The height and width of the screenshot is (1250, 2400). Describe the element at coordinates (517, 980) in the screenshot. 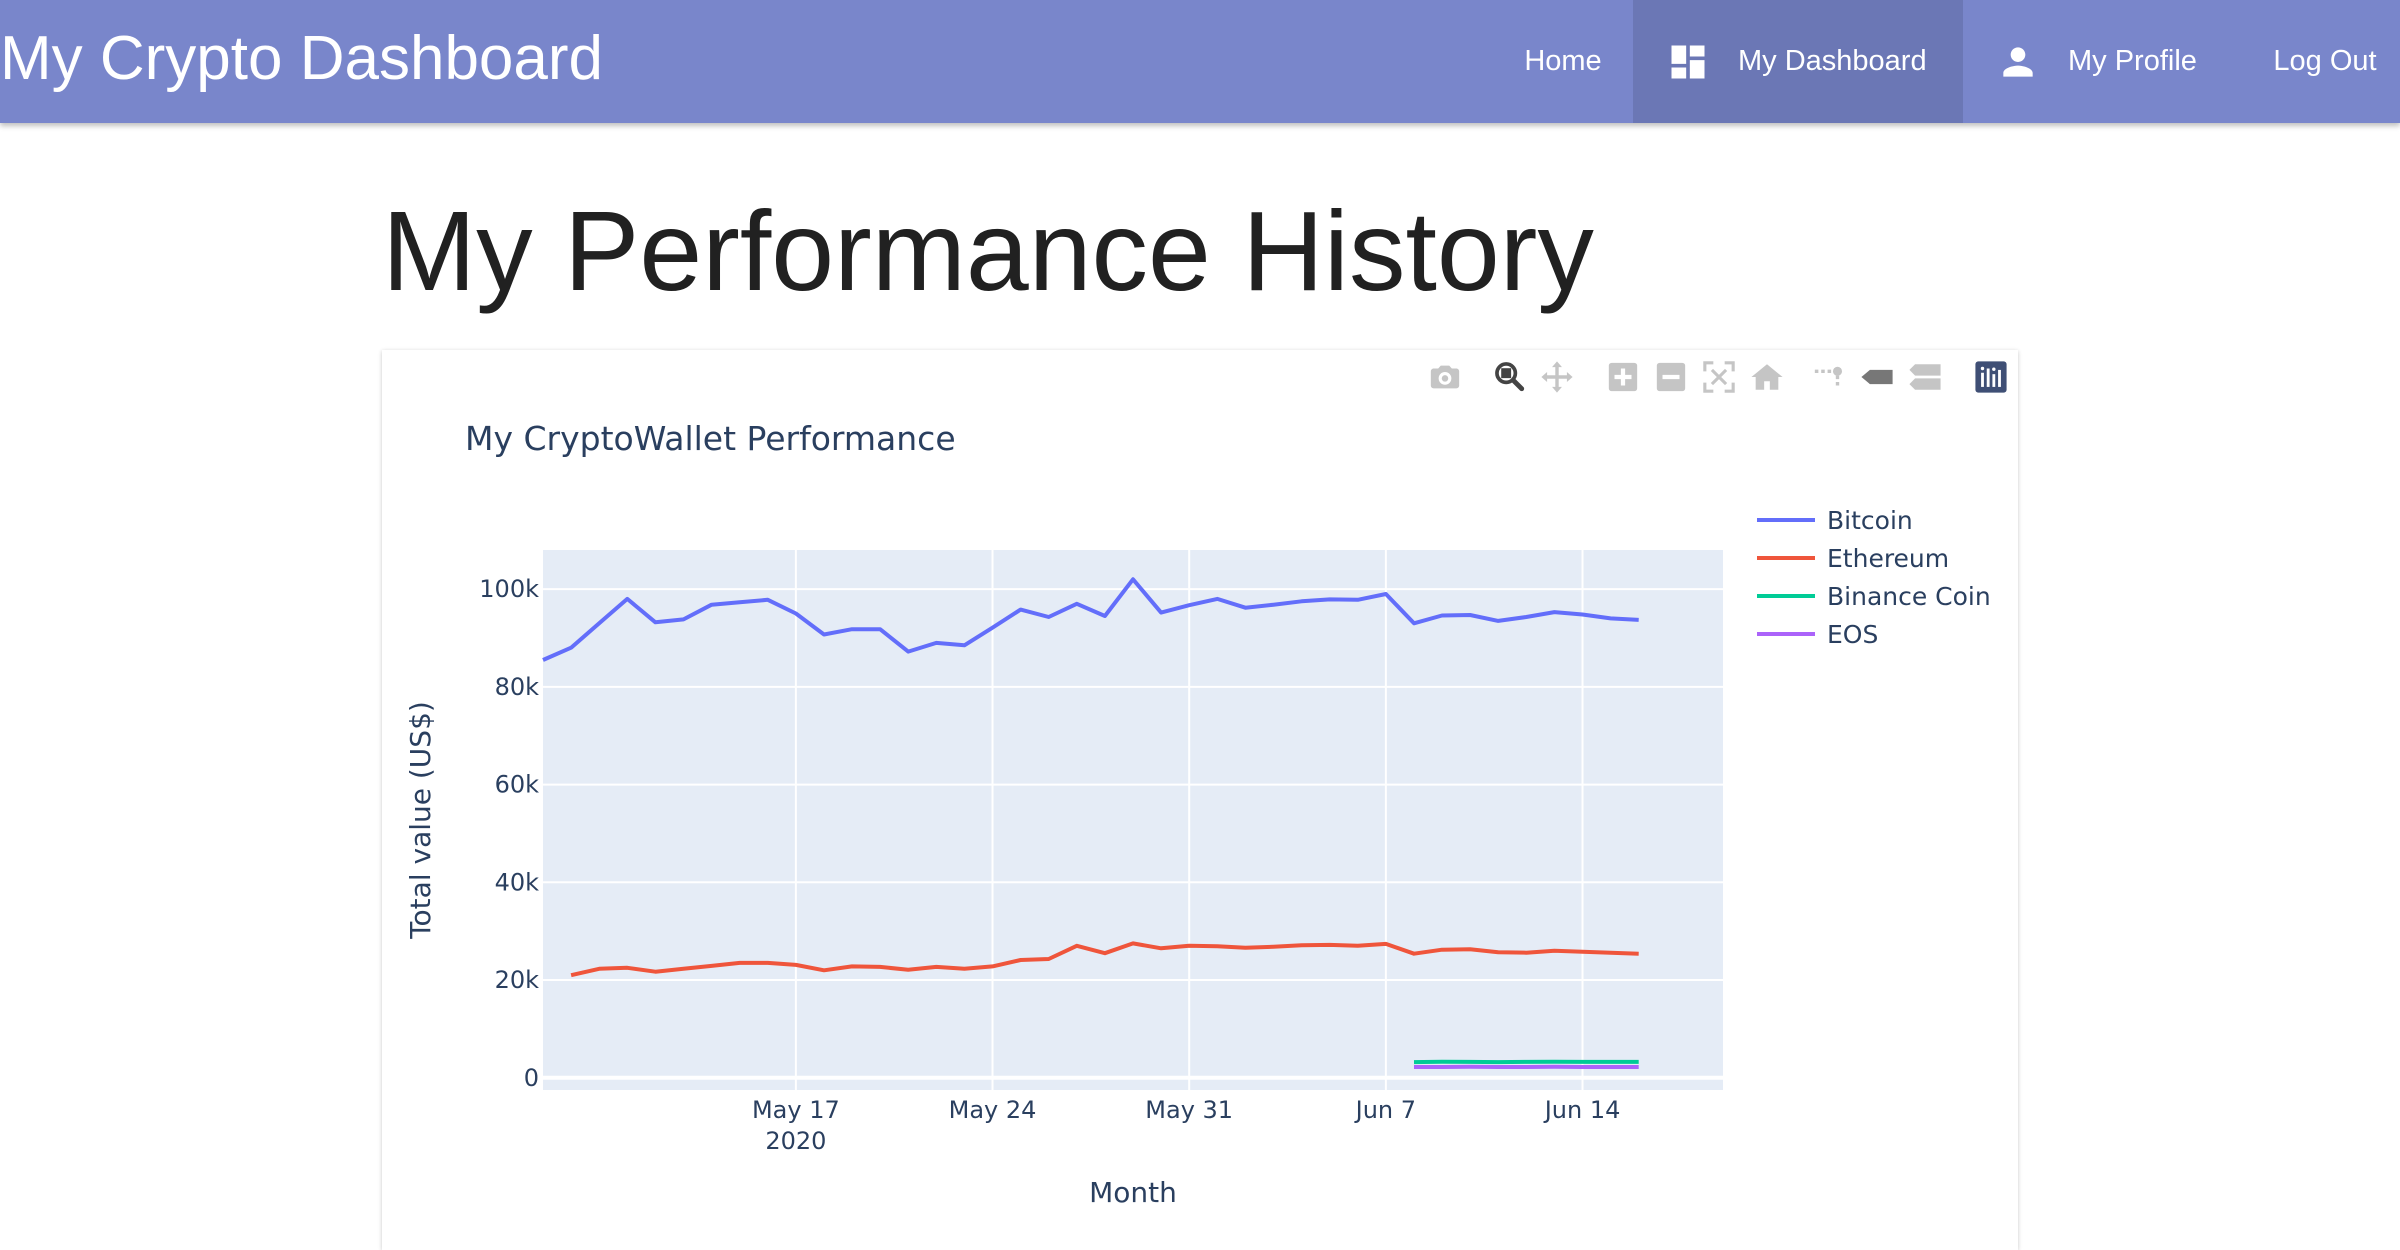

I see `y-tick-label: 20k` at that location.